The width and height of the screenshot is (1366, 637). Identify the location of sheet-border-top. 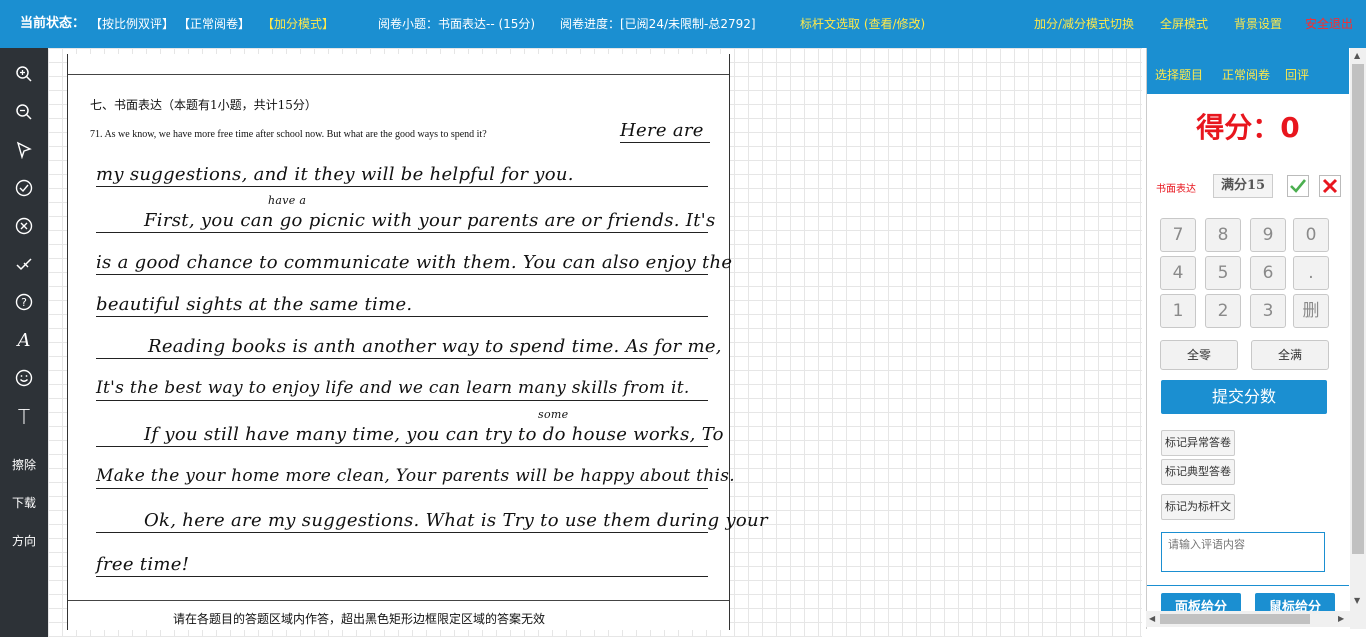
(398, 74).